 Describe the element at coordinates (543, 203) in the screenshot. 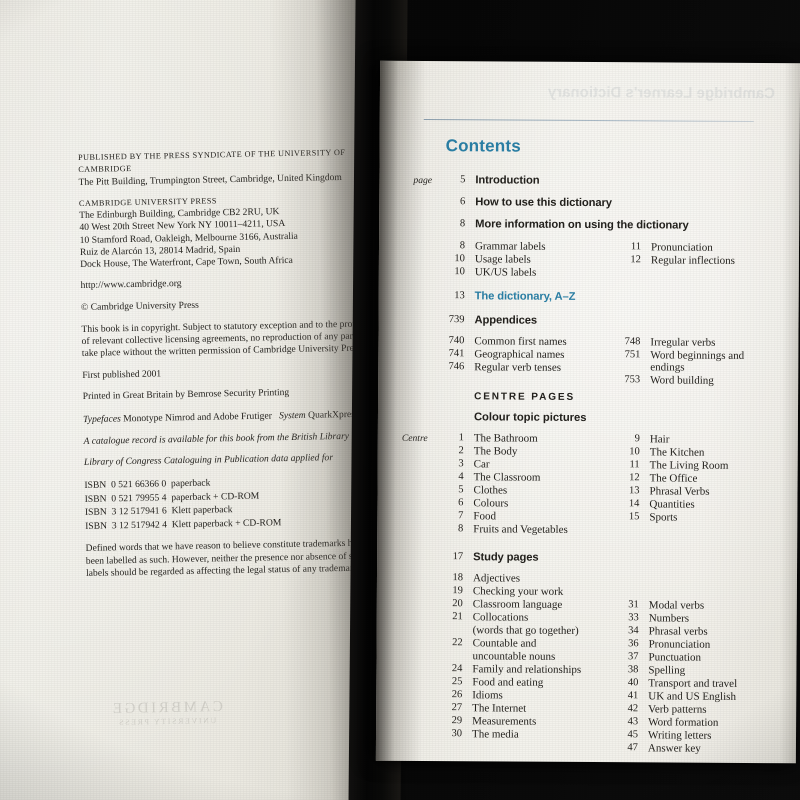

I see `toc-entry-label: How to use this dictionary` at that location.